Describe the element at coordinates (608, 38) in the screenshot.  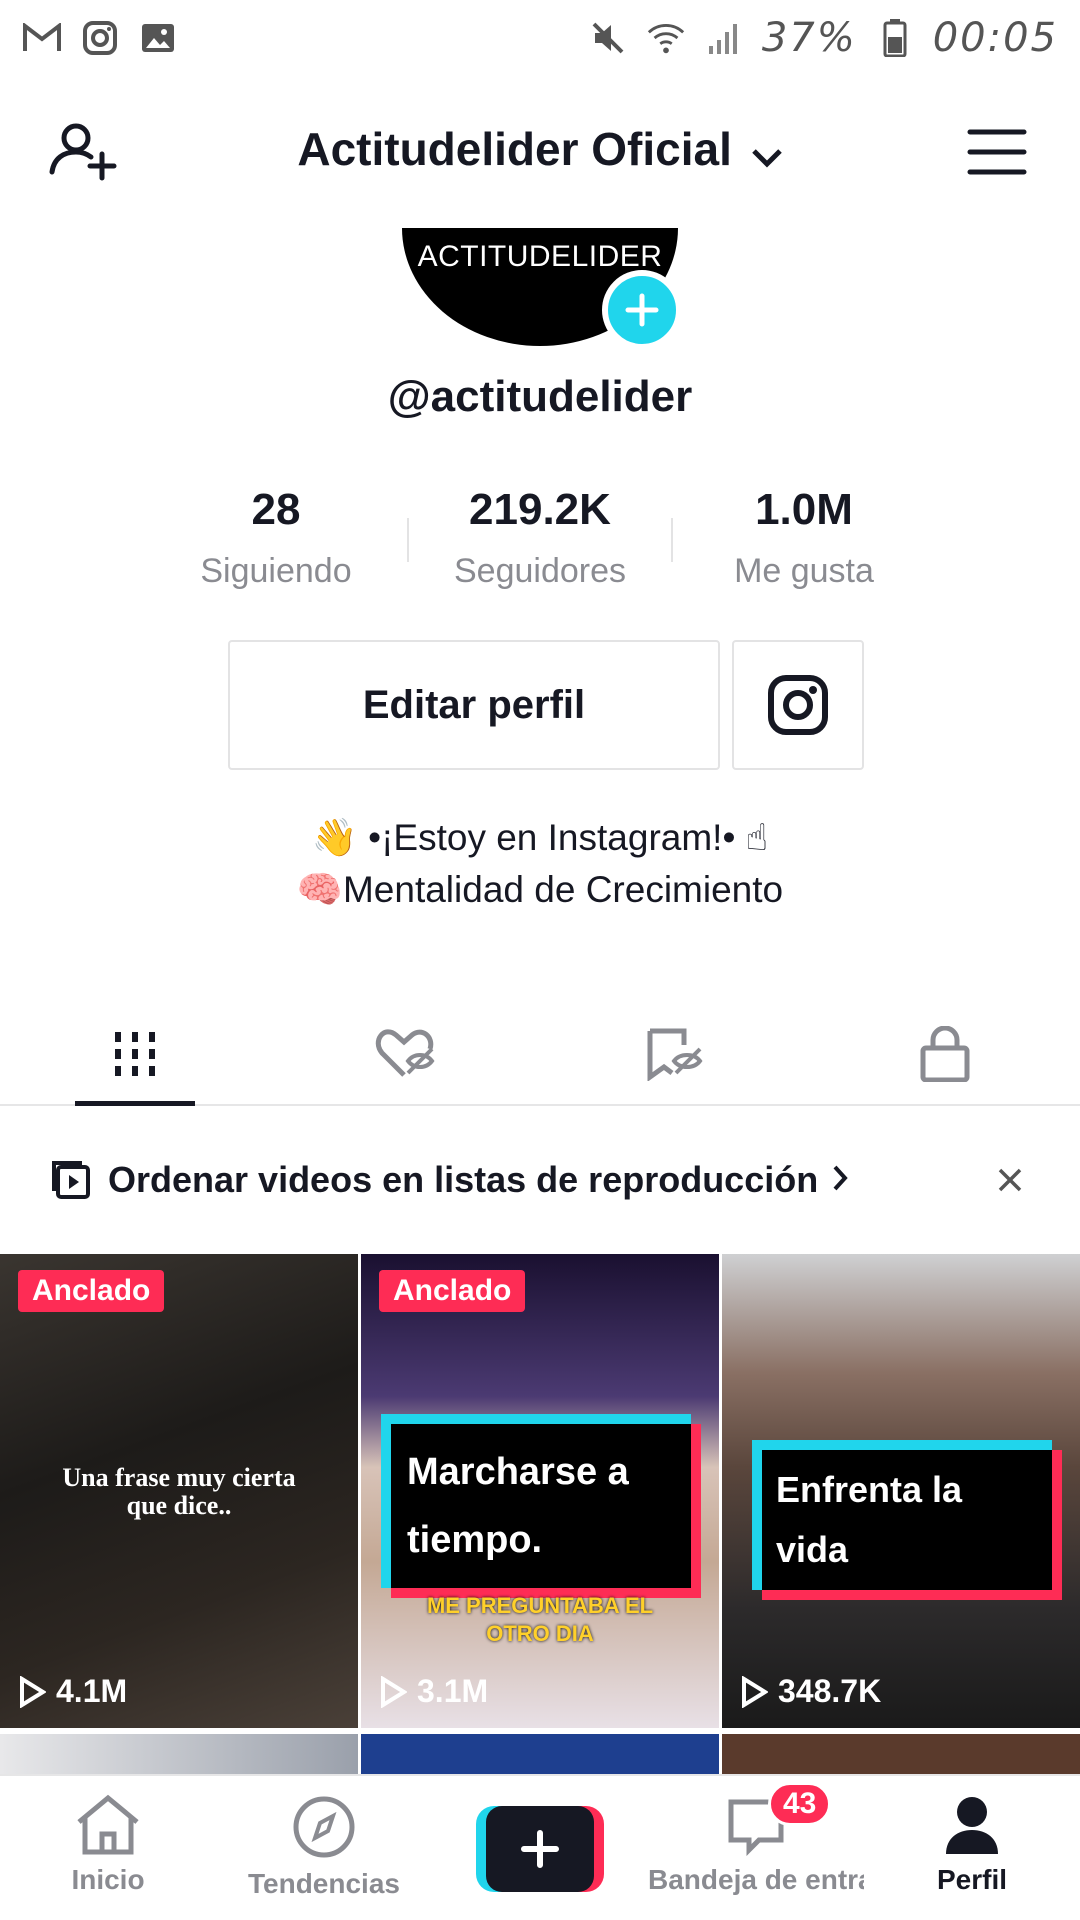
I see `mute-icon` at that location.